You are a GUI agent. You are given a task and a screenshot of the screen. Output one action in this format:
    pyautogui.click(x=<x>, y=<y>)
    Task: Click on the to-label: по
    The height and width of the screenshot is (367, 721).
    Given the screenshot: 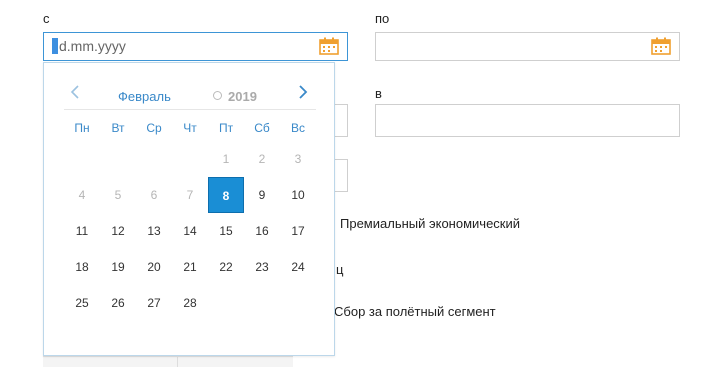 What is the action you would take?
    pyautogui.click(x=382, y=18)
    